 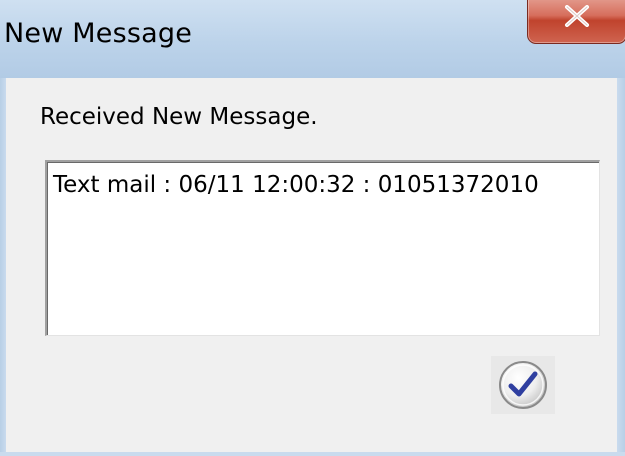 What do you see at coordinates (621, 267) in the screenshot?
I see `window-frame-right` at bounding box center [621, 267].